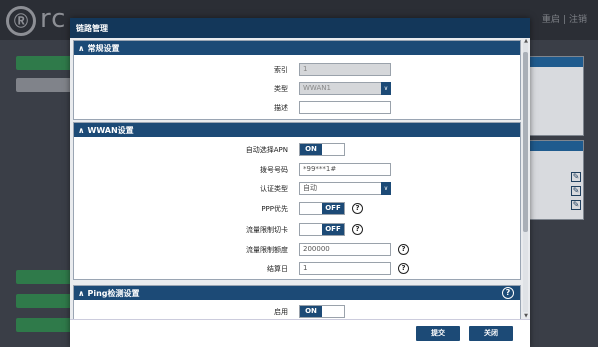 The image size is (598, 347). What do you see at coordinates (297, 71) in the screenshot?
I see `index-row: 索引 1` at bounding box center [297, 71].